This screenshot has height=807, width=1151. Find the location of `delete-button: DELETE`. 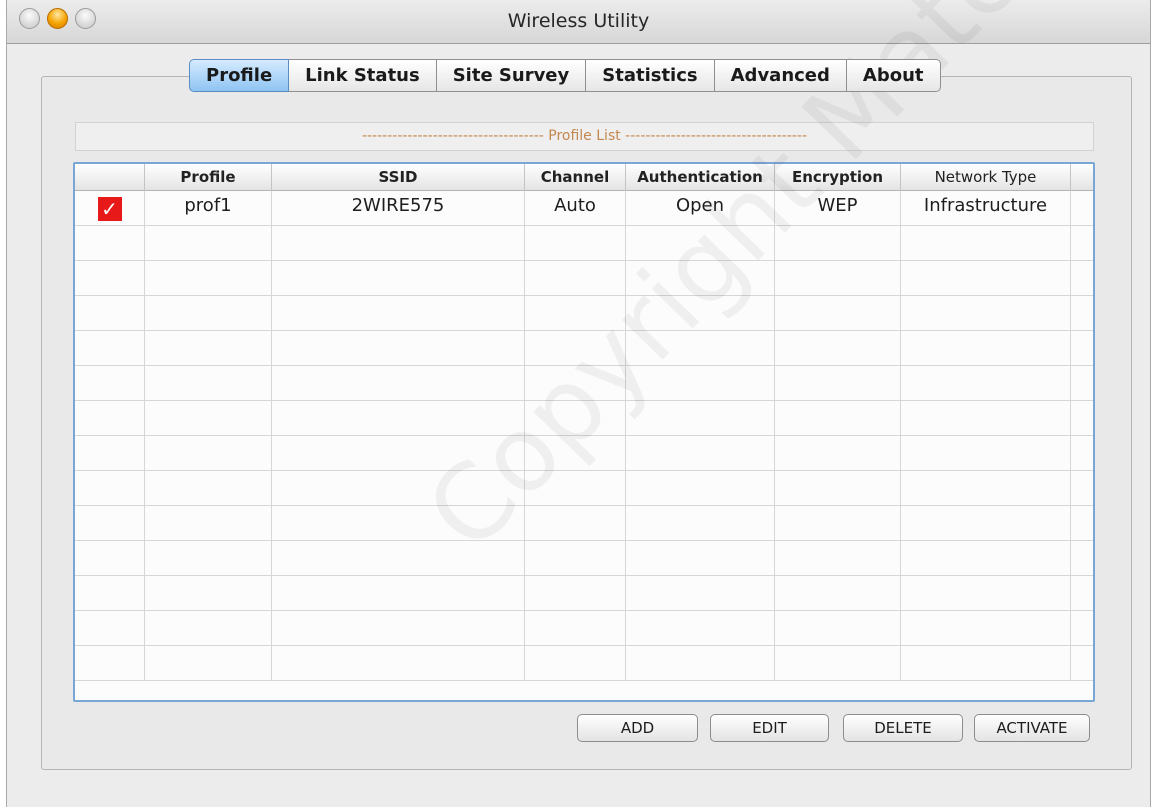

delete-button: DELETE is located at coordinates (903, 728).